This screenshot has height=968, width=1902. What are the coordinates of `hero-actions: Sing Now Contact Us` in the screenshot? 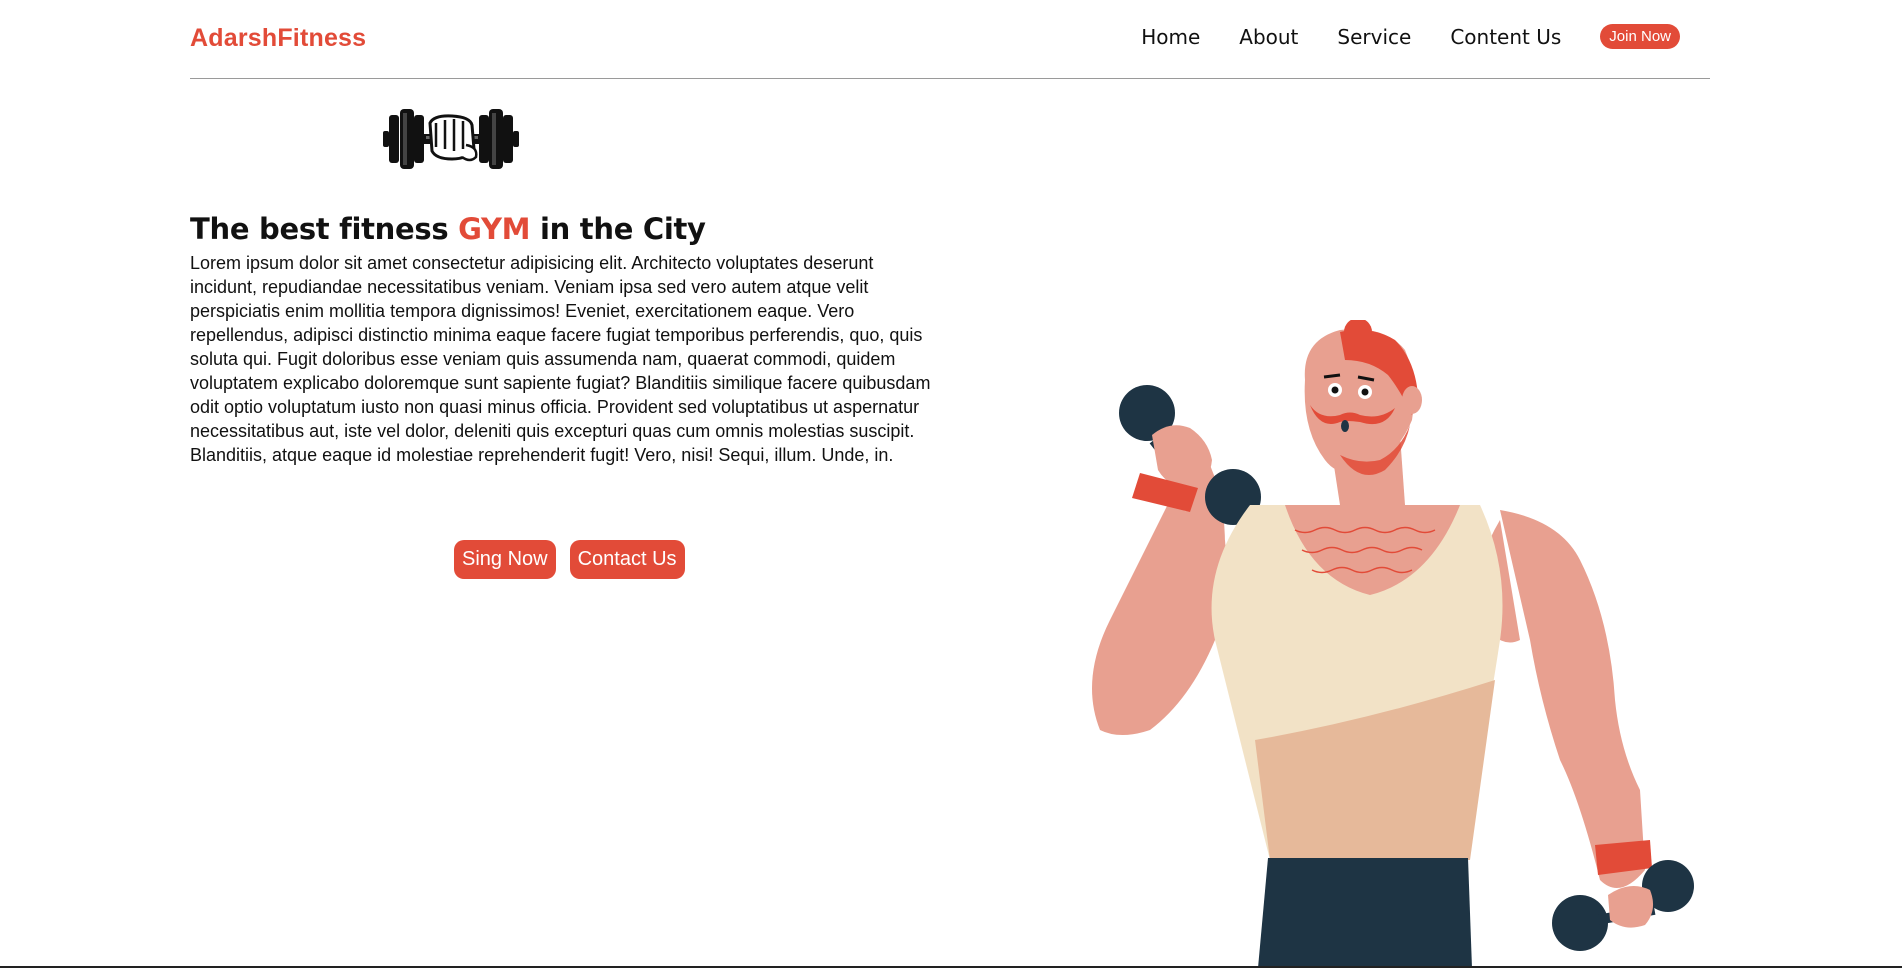 It's located at (569, 559).